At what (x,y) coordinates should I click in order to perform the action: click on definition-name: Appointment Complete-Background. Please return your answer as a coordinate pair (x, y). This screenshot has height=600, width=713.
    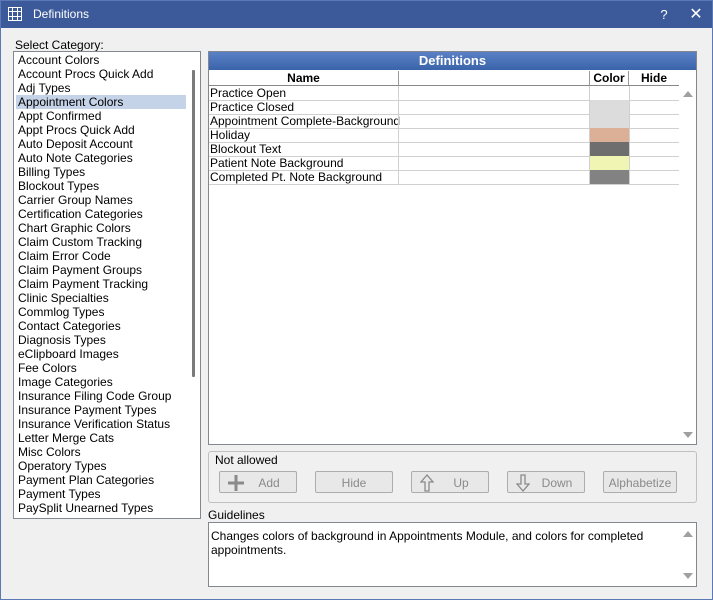
    Looking at the image, I should click on (305, 121).